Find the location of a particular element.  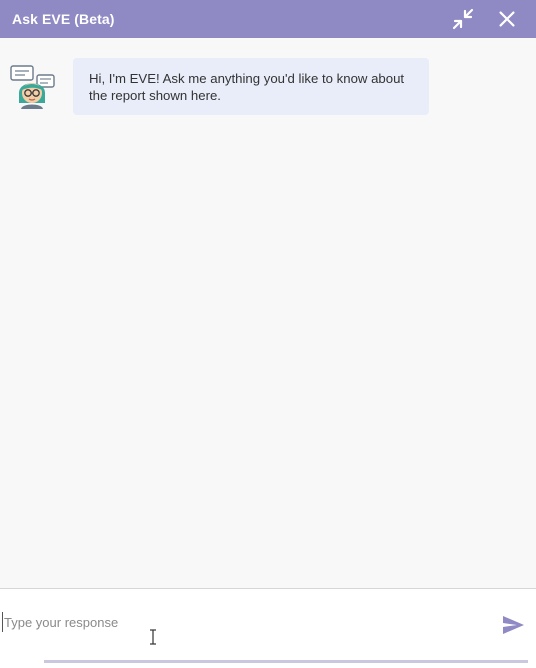

minimize-button is located at coordinates (463, 19).